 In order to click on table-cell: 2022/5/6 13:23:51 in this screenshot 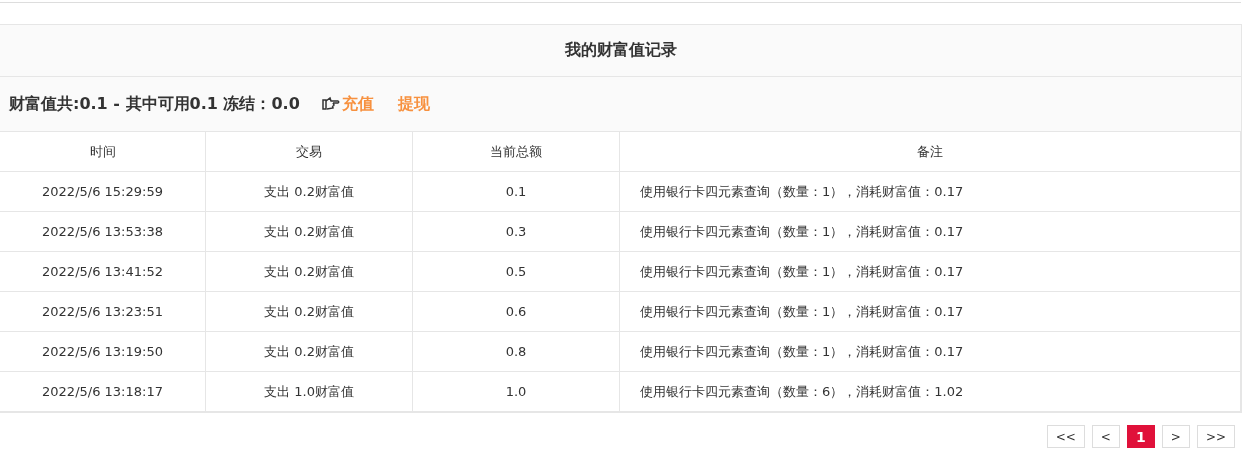, I will do `click(103, 311)`.